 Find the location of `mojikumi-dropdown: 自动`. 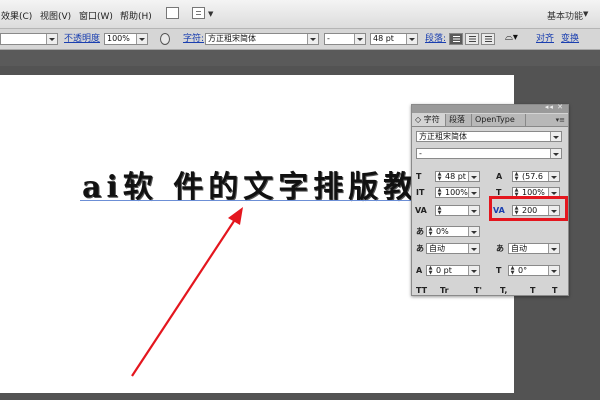

mojikumi-dropdown: 自动 is located at coordinates (453, 248).